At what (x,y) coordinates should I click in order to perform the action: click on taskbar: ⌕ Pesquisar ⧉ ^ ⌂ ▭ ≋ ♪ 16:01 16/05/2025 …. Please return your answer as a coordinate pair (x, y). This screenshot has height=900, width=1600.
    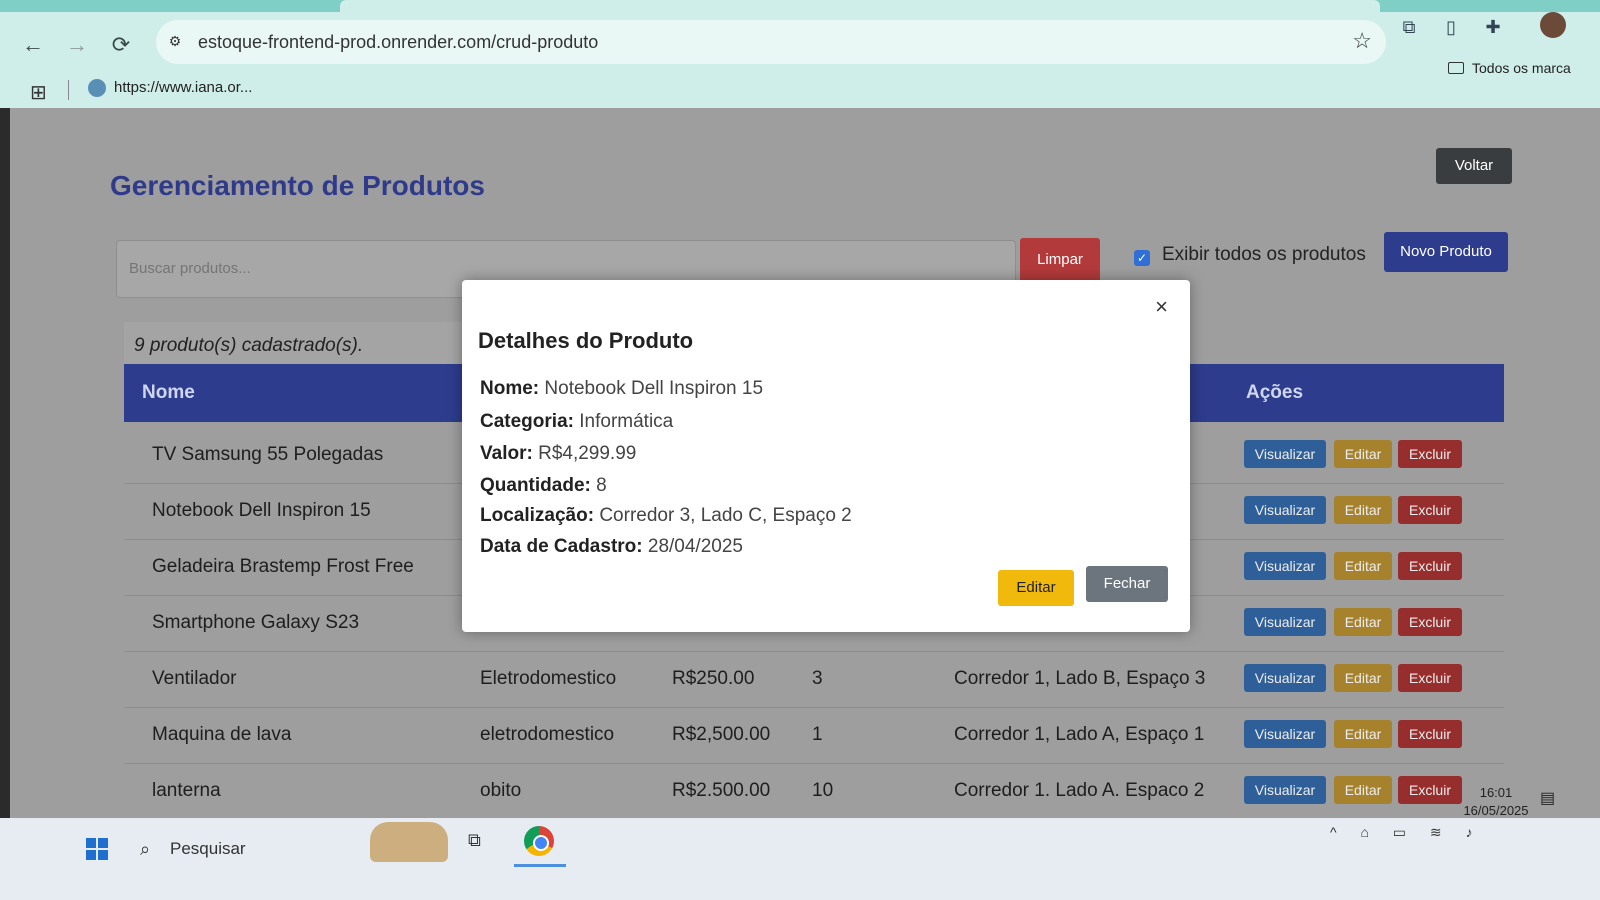
    Looking at the image, I should click on (800, 842).